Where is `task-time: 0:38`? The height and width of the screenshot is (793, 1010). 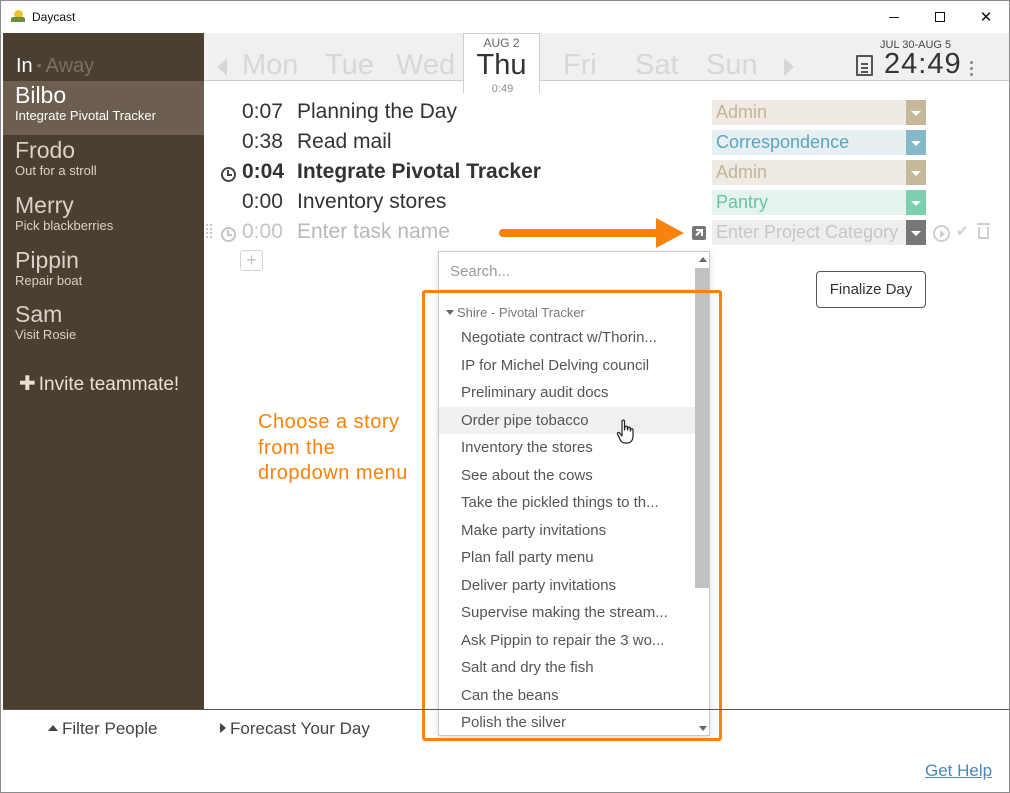
task-time: 0:38 is located at coordinates (262, 141).